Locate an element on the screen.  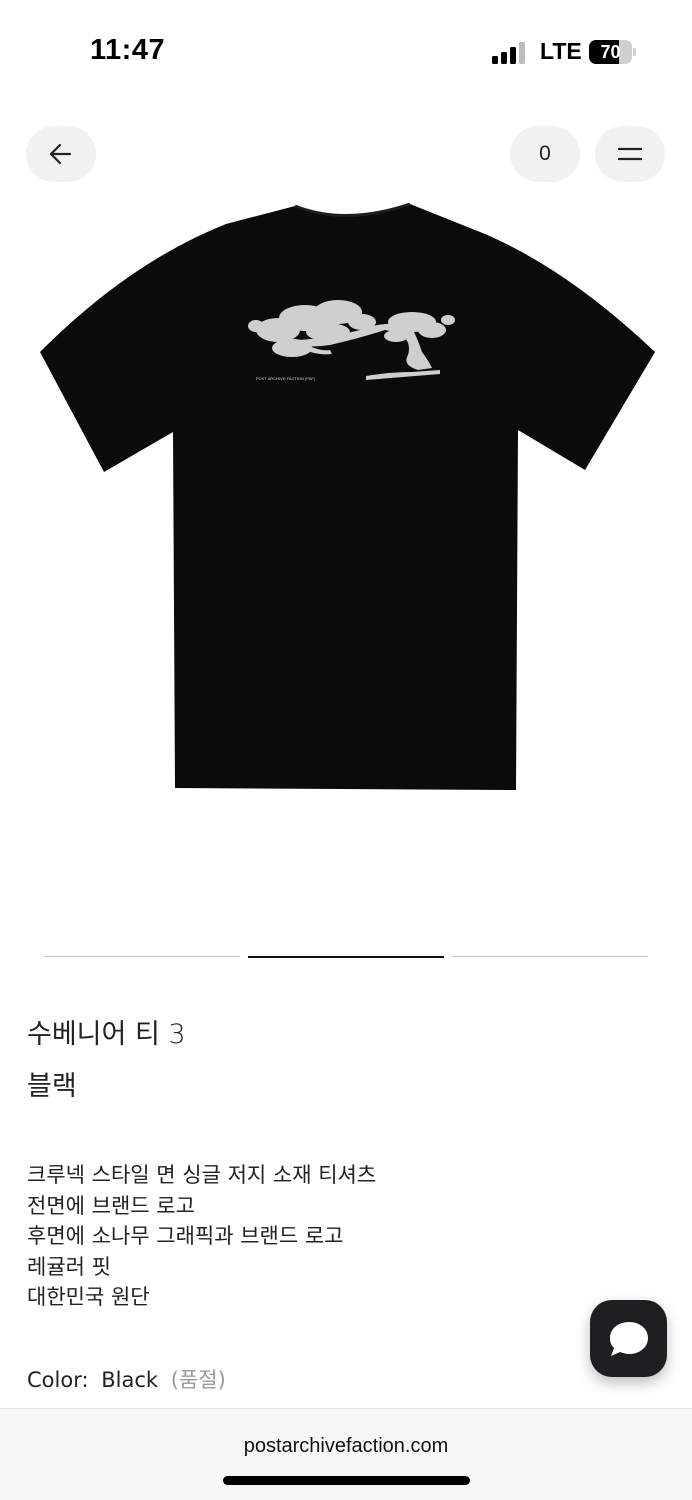
image-carousel-indicators is located at coordinates (346, 958).